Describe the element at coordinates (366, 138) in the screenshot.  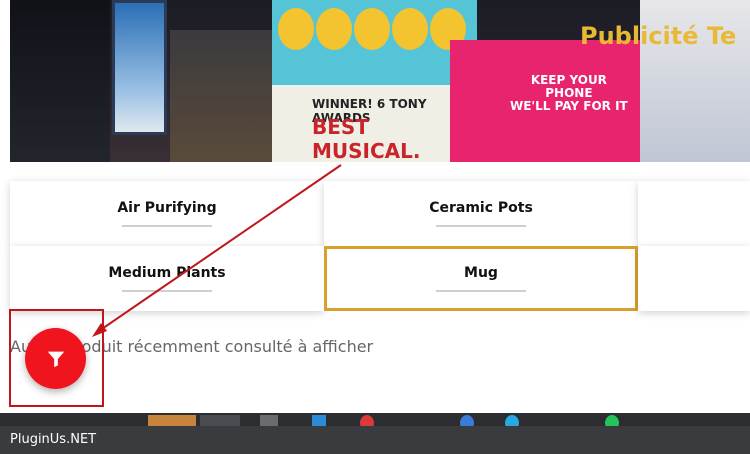
I see `banner-tony-line2: BEST MUSICAL.` at that location.